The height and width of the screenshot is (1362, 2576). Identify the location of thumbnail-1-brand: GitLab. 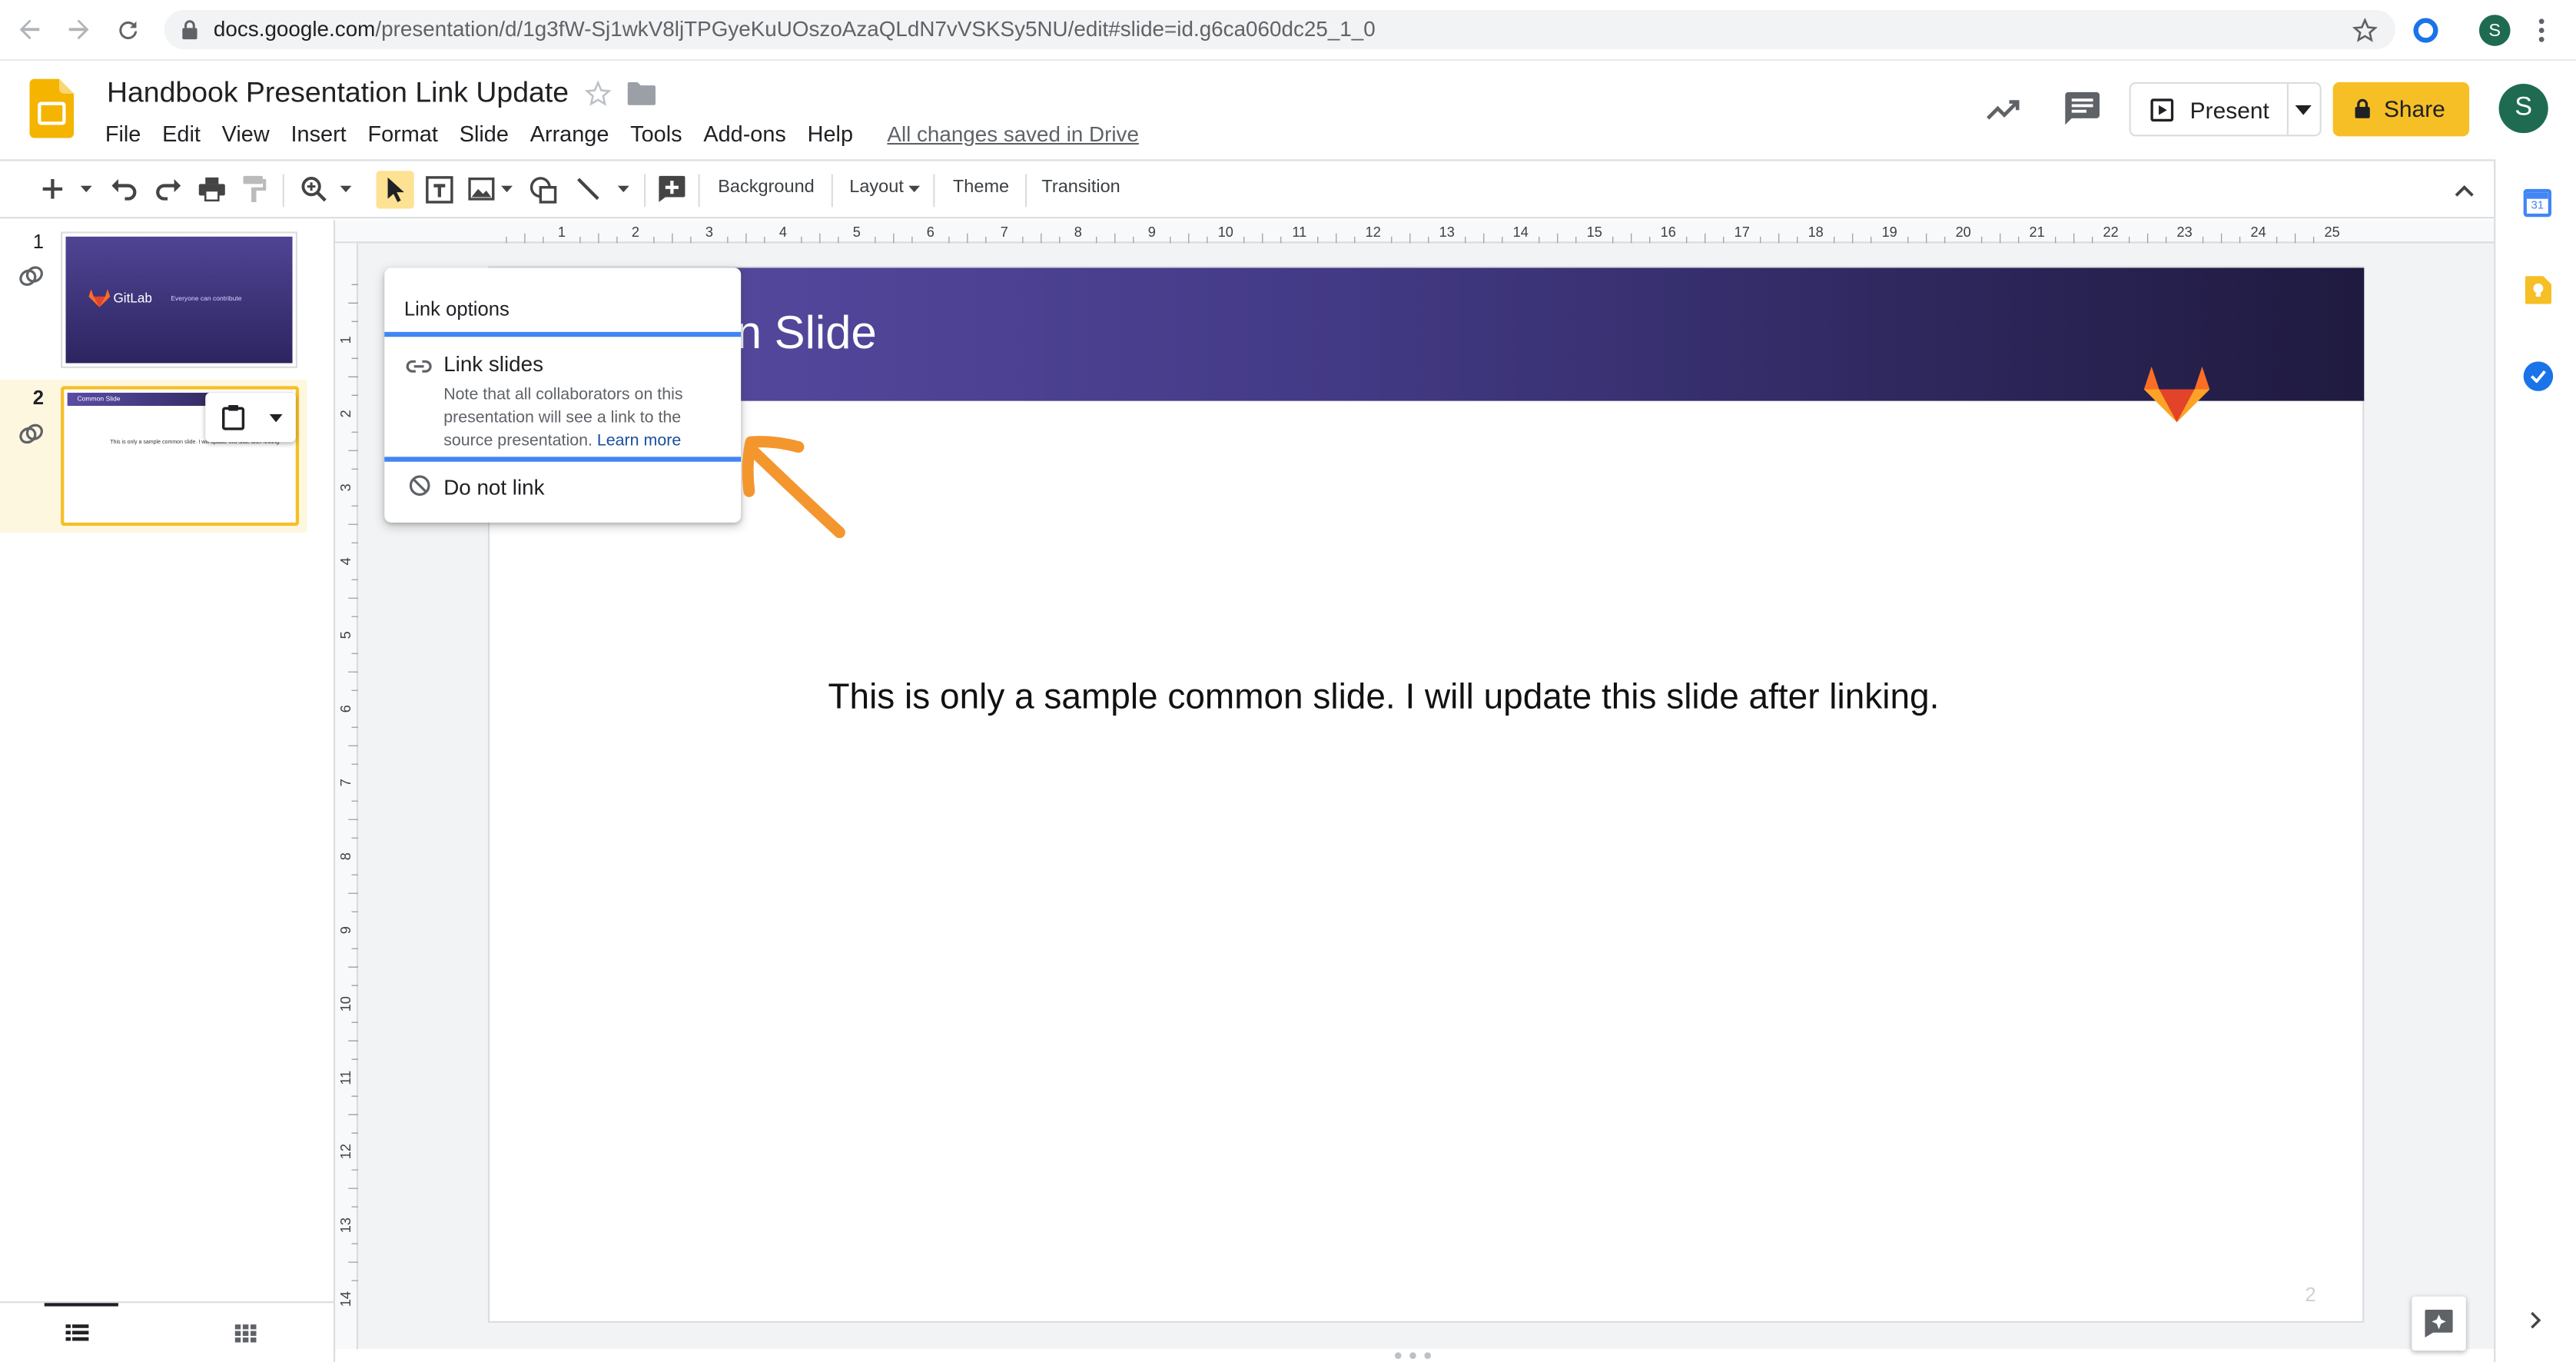
(132, 298).